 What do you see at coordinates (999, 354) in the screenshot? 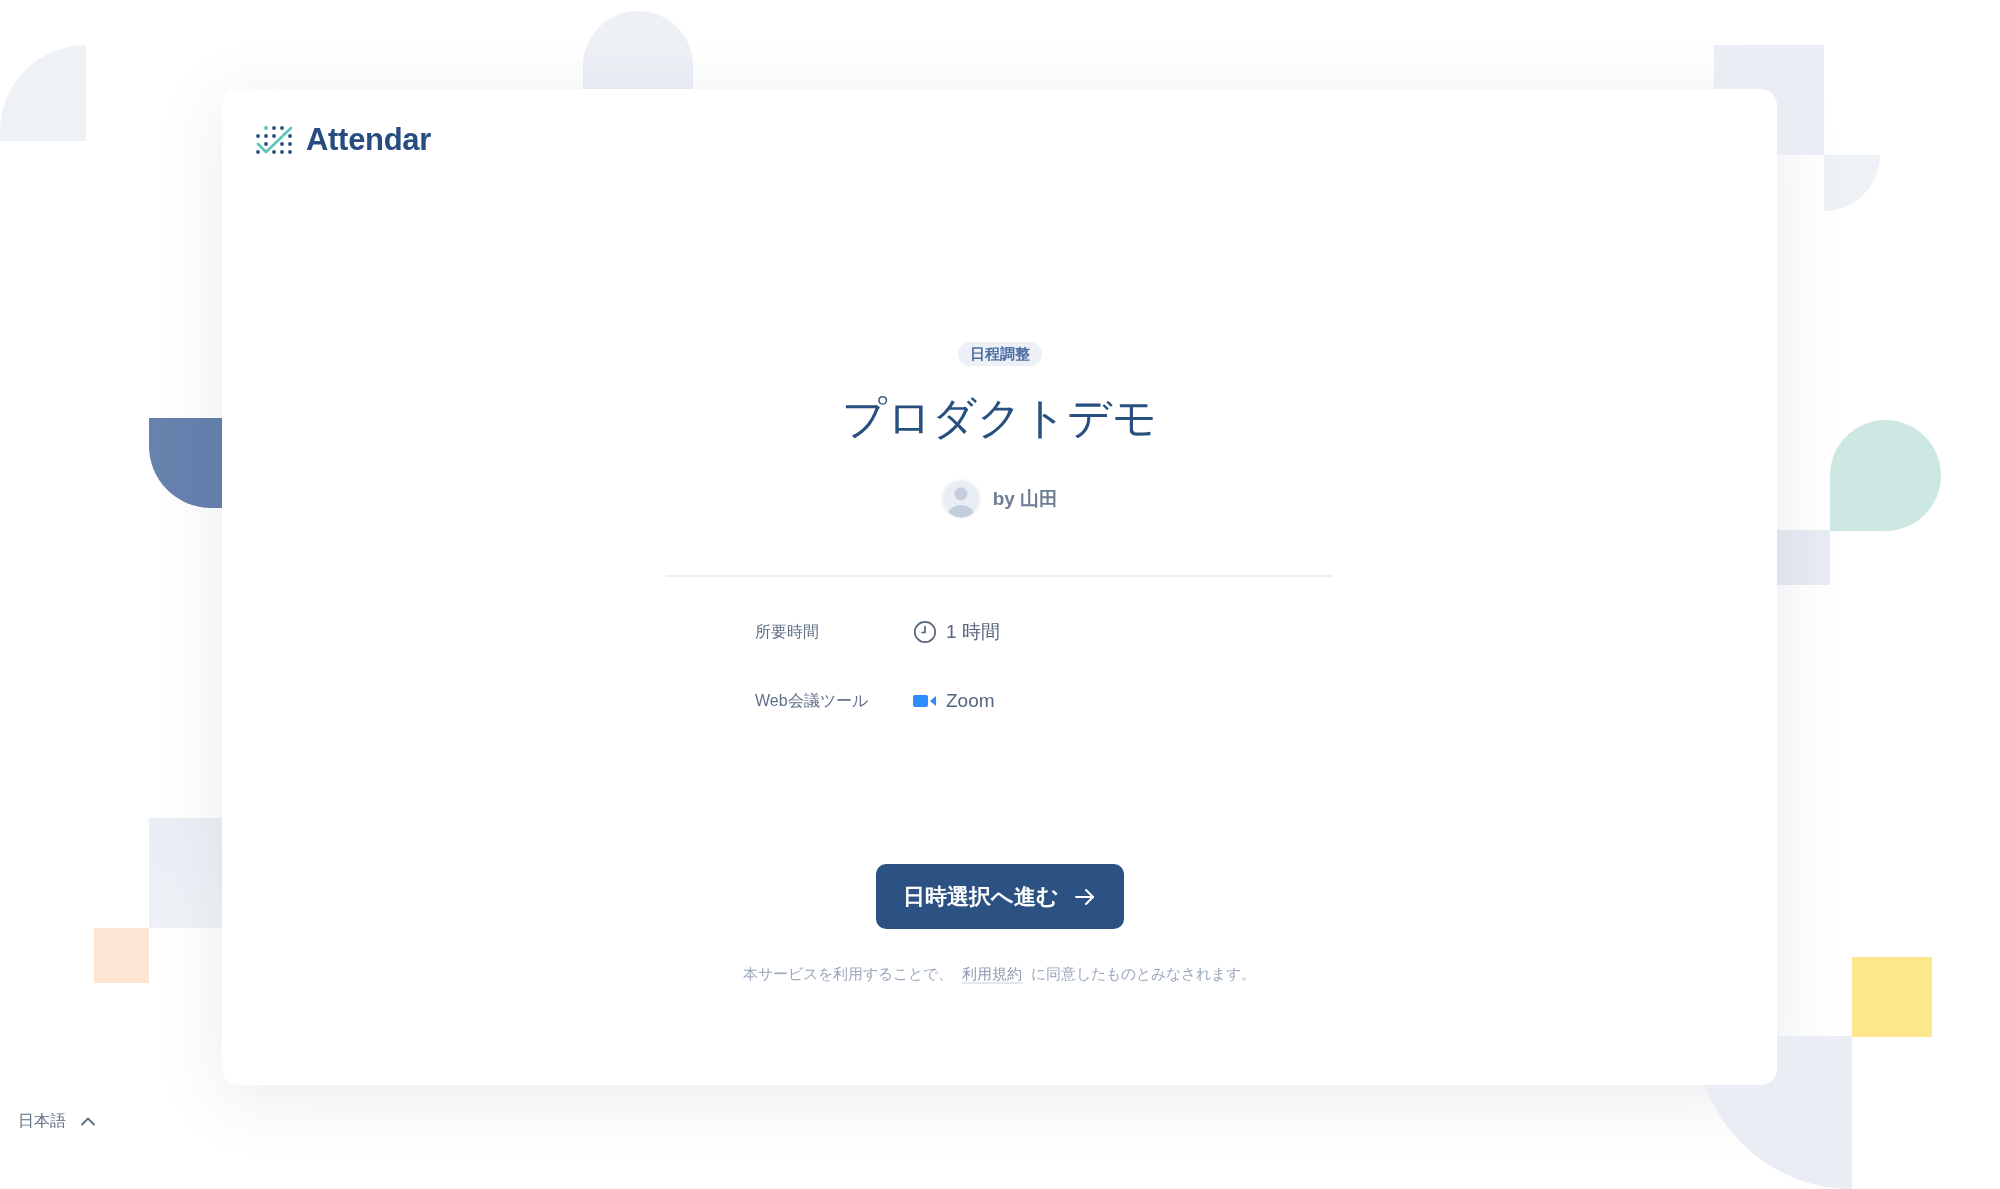
I see `category-badge: 日程調整` at bounding box center [999, 354].